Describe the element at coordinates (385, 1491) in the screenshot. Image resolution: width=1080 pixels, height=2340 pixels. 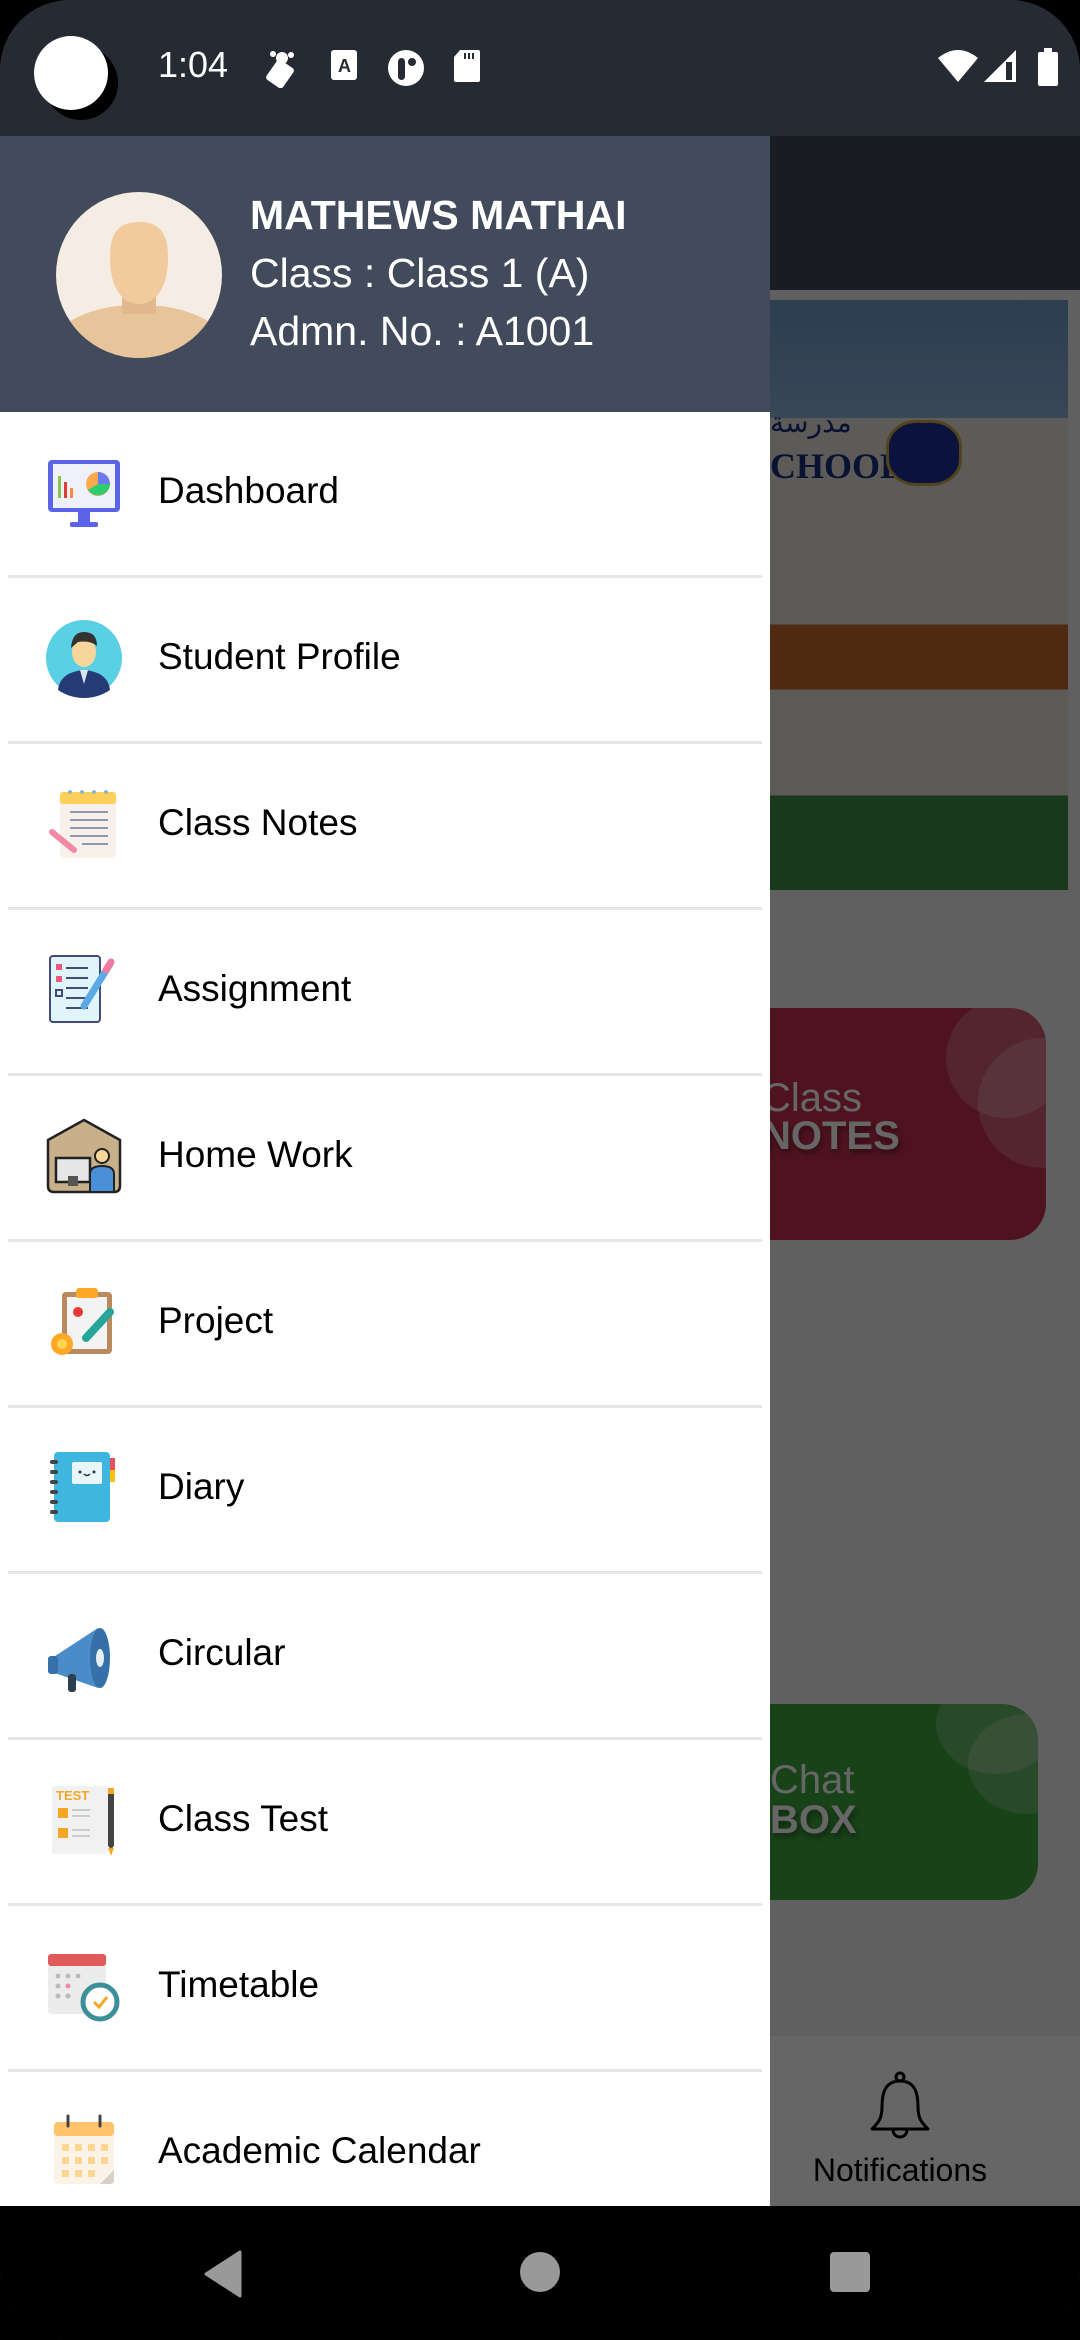
I see `menu-item-diary: Diary` at that location.